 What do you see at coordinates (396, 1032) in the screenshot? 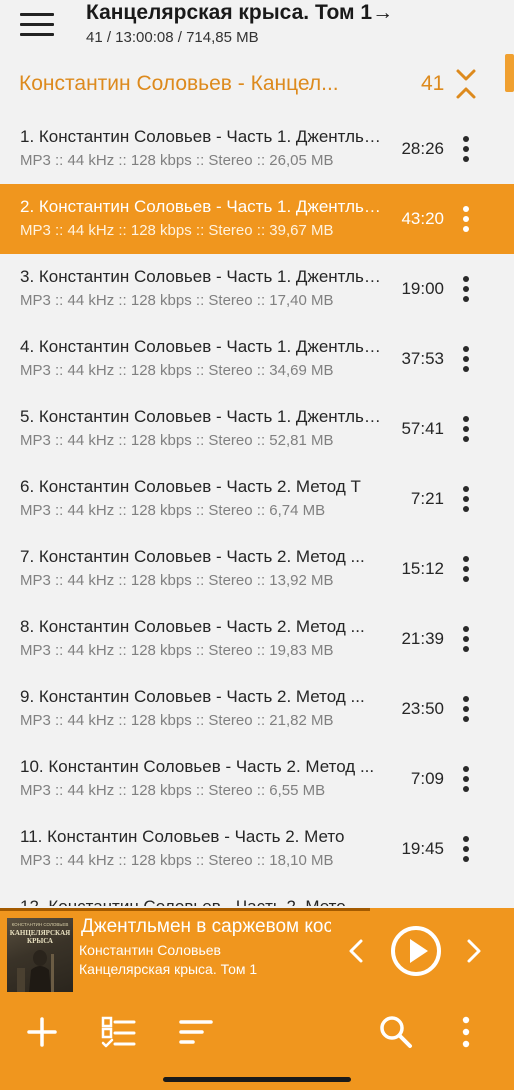
I see `search-icon` at bounding box center [396, 1032].